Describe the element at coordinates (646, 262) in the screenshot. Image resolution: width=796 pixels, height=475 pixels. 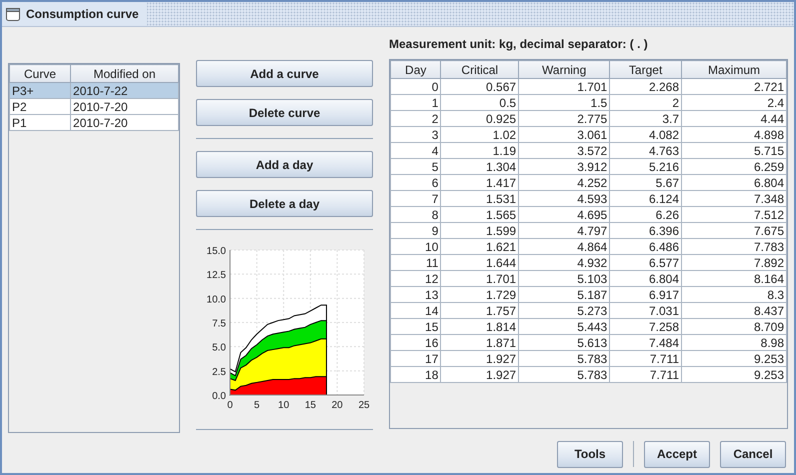
I see `table-cell: 6.577` at that location.